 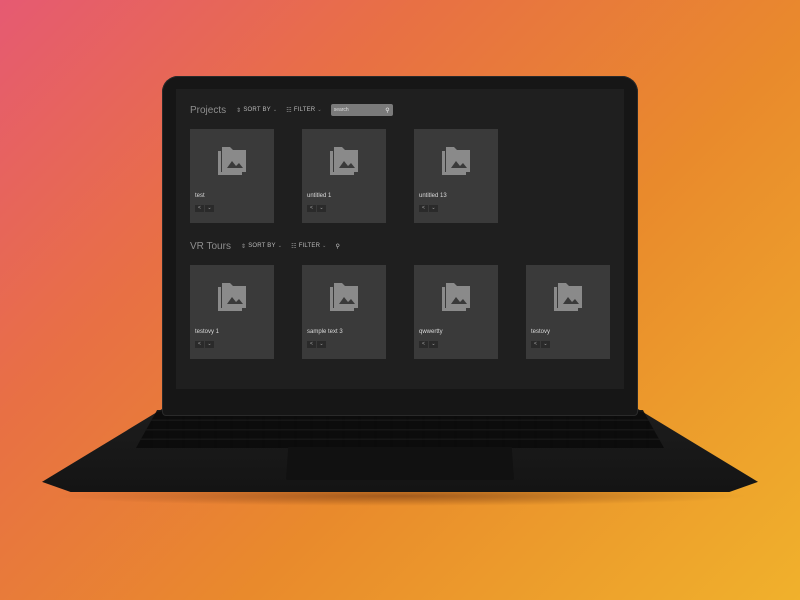 I want to click on vr-tours-sort-button: ⇕ SORT BY ⌄, so click(x=261, y=246).